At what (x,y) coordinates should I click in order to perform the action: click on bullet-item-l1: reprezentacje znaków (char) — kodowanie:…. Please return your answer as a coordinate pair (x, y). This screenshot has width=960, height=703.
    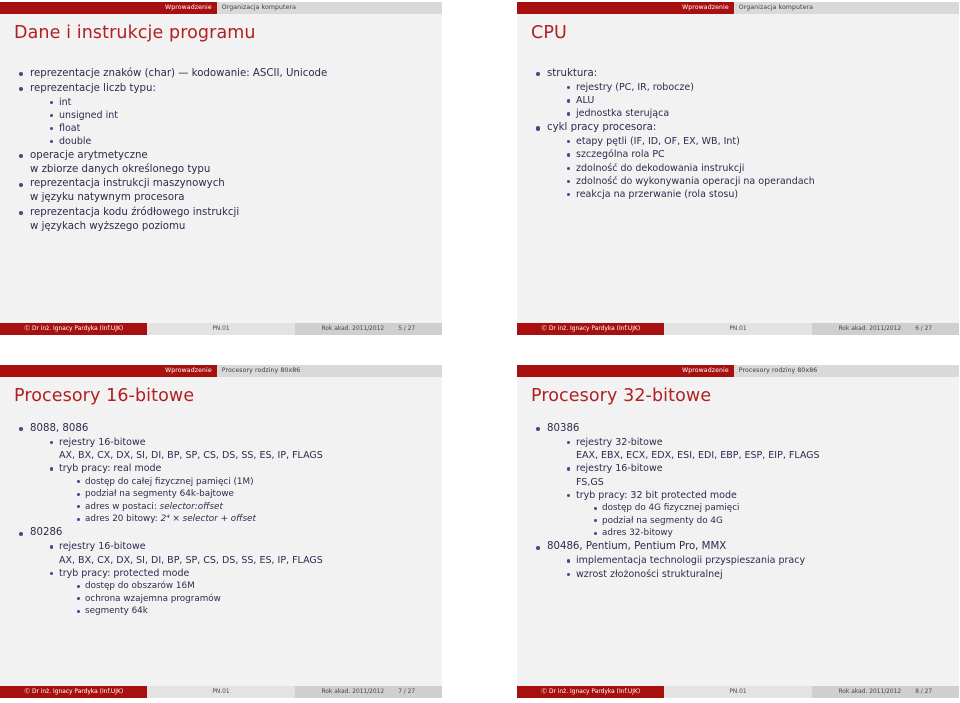
    Looking at the image, I should click on (222, 74).